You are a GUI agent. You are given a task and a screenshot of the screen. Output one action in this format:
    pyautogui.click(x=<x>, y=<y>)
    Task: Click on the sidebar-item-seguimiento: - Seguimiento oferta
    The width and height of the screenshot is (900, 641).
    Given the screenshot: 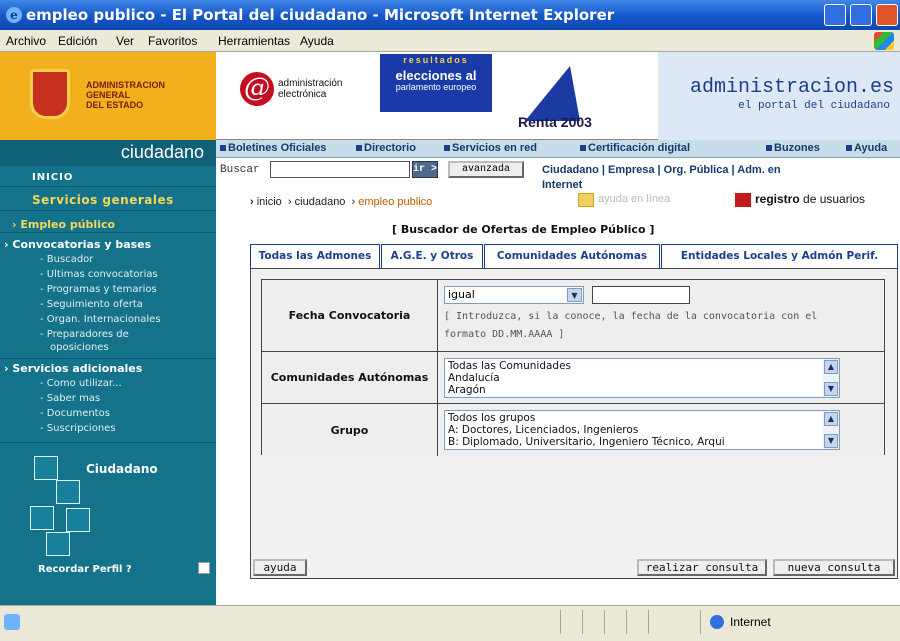 What is the action you would take?
    pyautogui.click(x=91, y=304)
    